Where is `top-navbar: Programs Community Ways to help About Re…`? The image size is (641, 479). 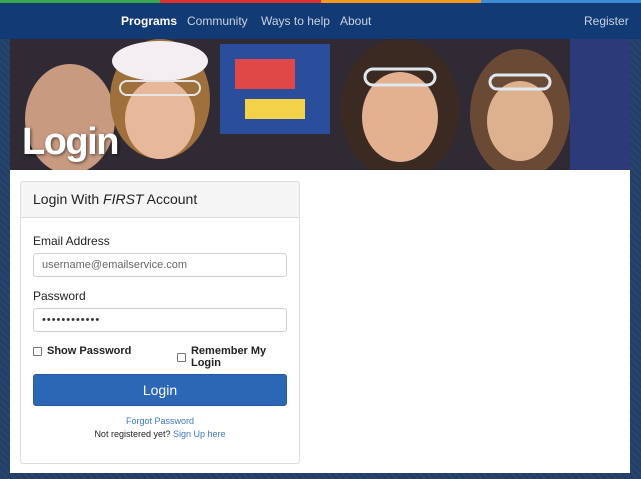
top-navbar: Programs Community Ways to help About Re… is located at coordinates (320, 21).